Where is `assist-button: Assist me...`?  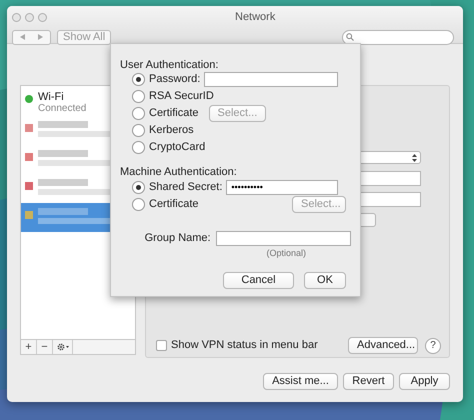 assist-button: Assist me... is located at coordinates (300, 381).